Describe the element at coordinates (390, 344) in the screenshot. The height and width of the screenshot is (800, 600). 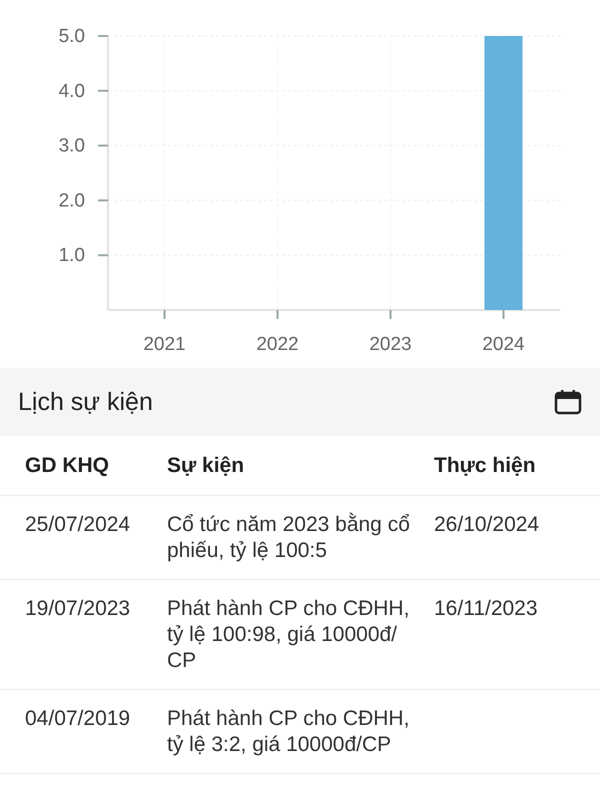
I see `x-tick-label: 2023` at that location.